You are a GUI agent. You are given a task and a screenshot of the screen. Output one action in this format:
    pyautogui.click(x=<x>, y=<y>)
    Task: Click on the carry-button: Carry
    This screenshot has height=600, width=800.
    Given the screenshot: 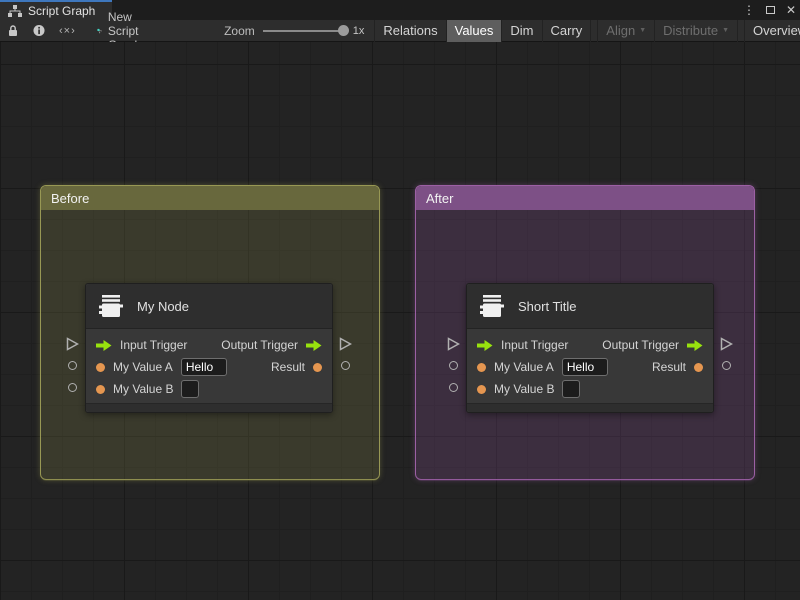 What is the action you would take?
    pyautogui.click(x=566, y=30)
    